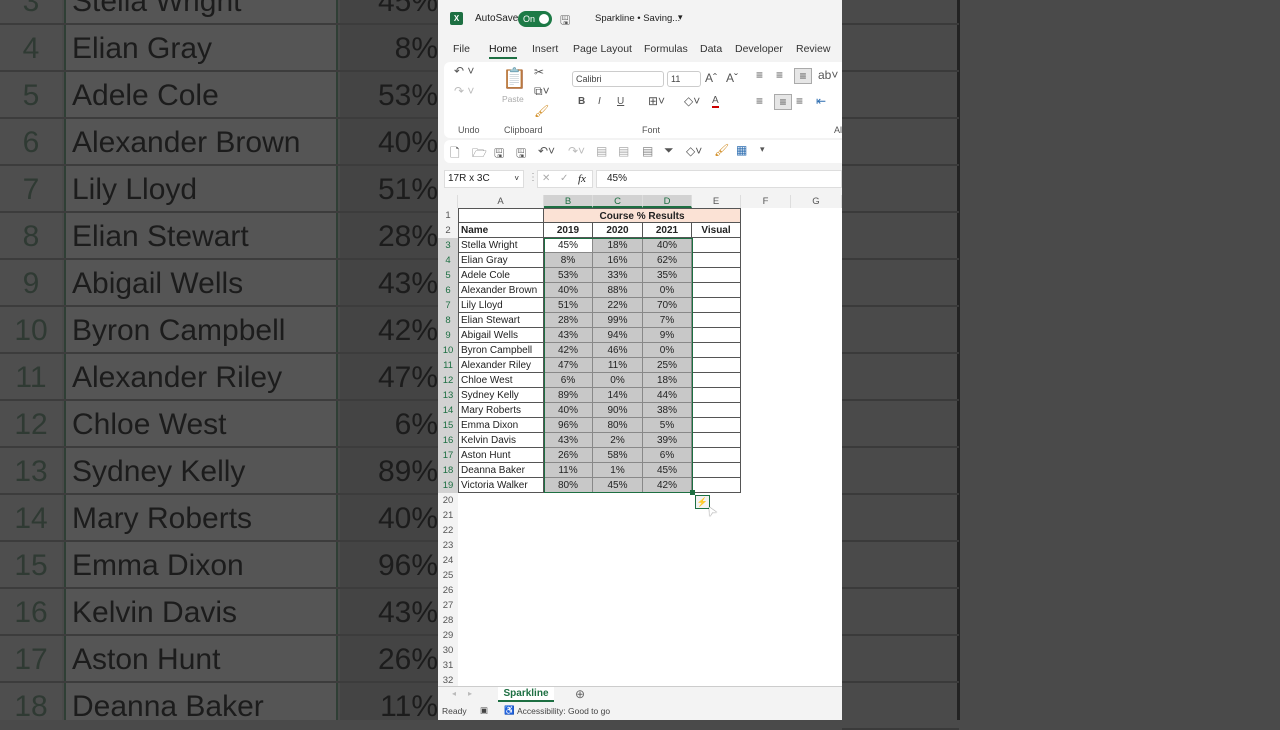 The image size is (1280, 730). Describe the element at coordinates (618, 290) in the screenshot. I see `percent-cell: 88%` at that location.